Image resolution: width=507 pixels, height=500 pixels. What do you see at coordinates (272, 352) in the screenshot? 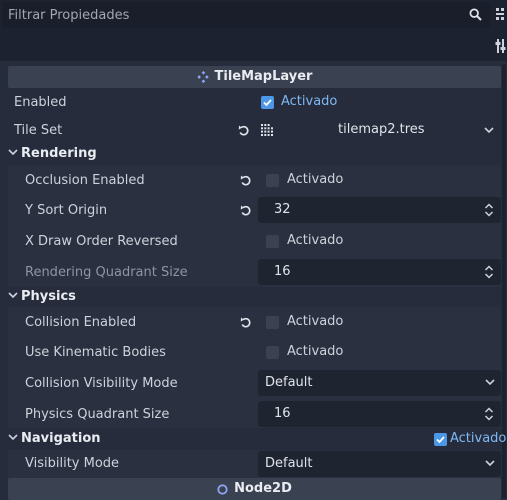
I see `use-kinematic-bodies-checkbox` at bounding box center [272, 352].